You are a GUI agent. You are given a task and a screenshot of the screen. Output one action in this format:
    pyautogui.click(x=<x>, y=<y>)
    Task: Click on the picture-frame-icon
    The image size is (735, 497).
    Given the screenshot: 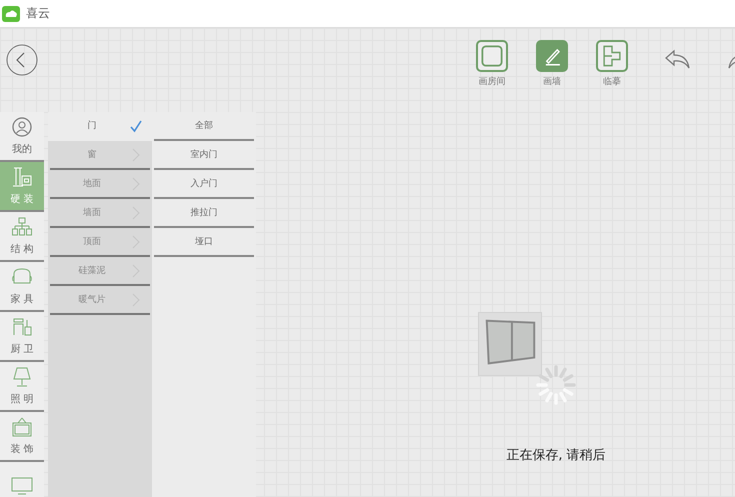 What is the action you would take?
    pyautogui.click(x=22, y=427)
    